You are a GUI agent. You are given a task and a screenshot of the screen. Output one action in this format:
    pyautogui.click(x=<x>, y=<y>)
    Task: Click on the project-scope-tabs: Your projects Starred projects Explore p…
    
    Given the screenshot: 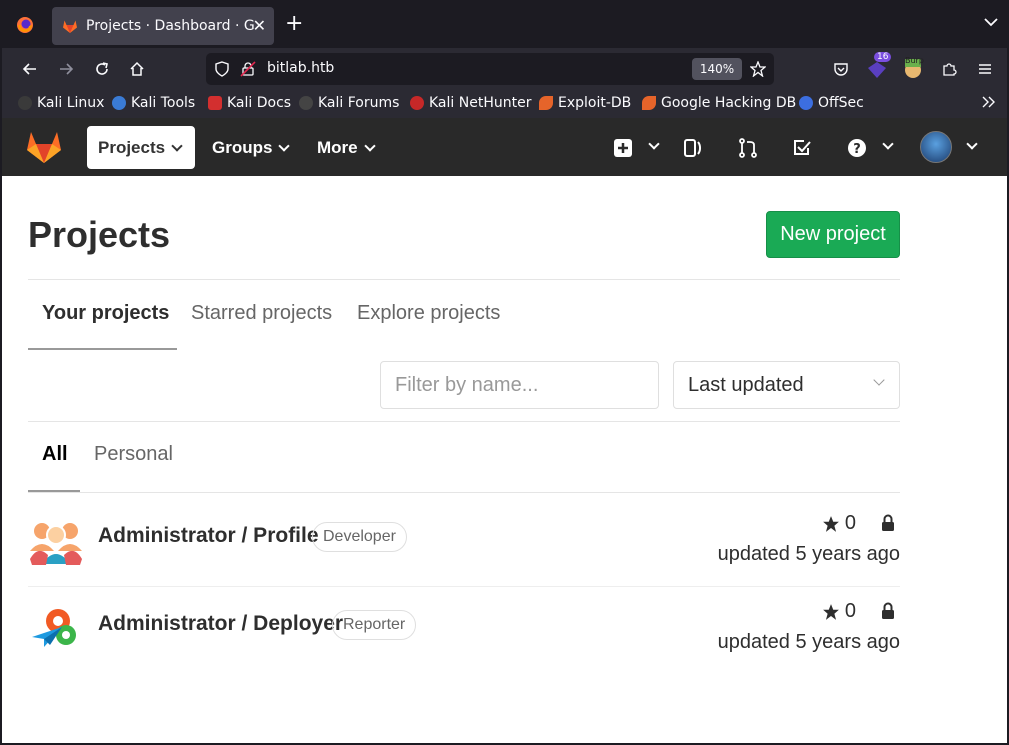 What is the action you would take?
    pyautogui.click(x=464, y=315)
    